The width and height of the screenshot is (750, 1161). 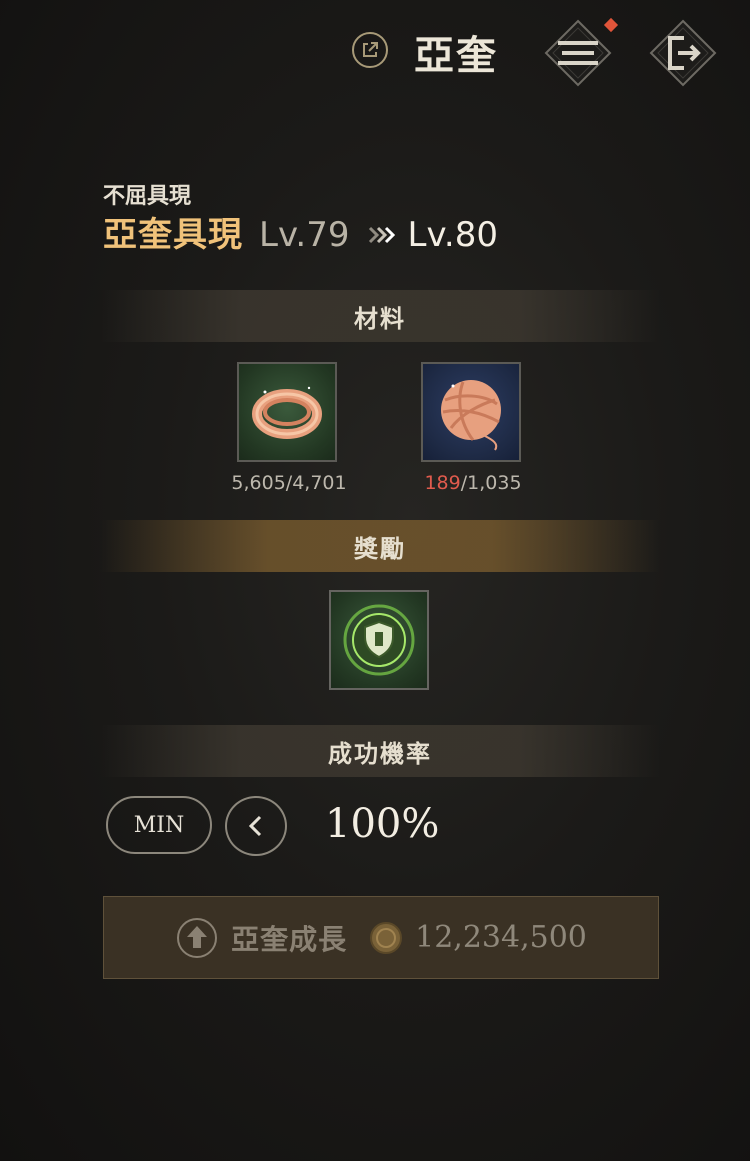 I want to click on material-owned-1: 5,605, so click(x=258, y=483).